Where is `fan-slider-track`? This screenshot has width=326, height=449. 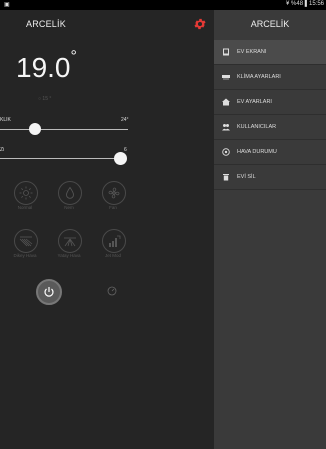 fan-slider-track is located at coordinates (60, 158).